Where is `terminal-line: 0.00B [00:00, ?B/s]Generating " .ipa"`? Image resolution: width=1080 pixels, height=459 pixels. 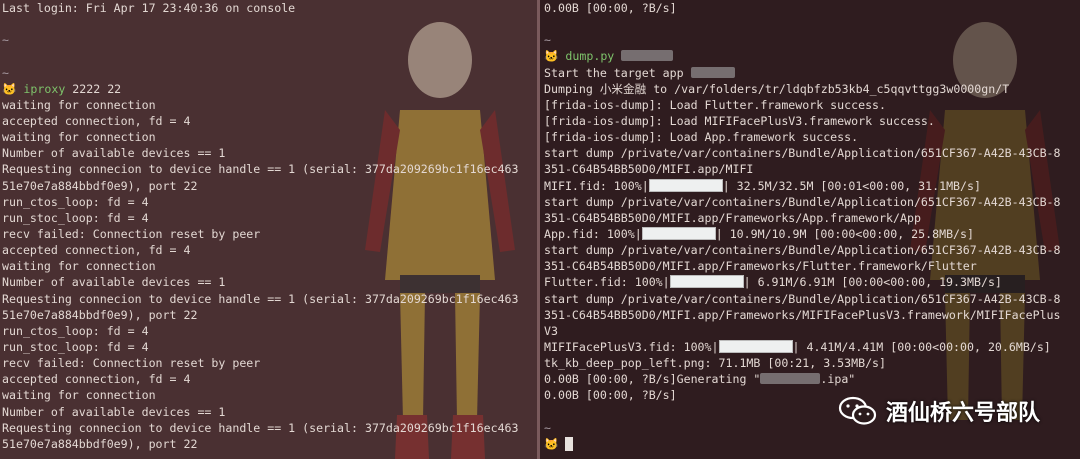
terminal-line: 0.00B [00:00, ?B/s]Generating " .ipa" is located at coordinates (812, 379).